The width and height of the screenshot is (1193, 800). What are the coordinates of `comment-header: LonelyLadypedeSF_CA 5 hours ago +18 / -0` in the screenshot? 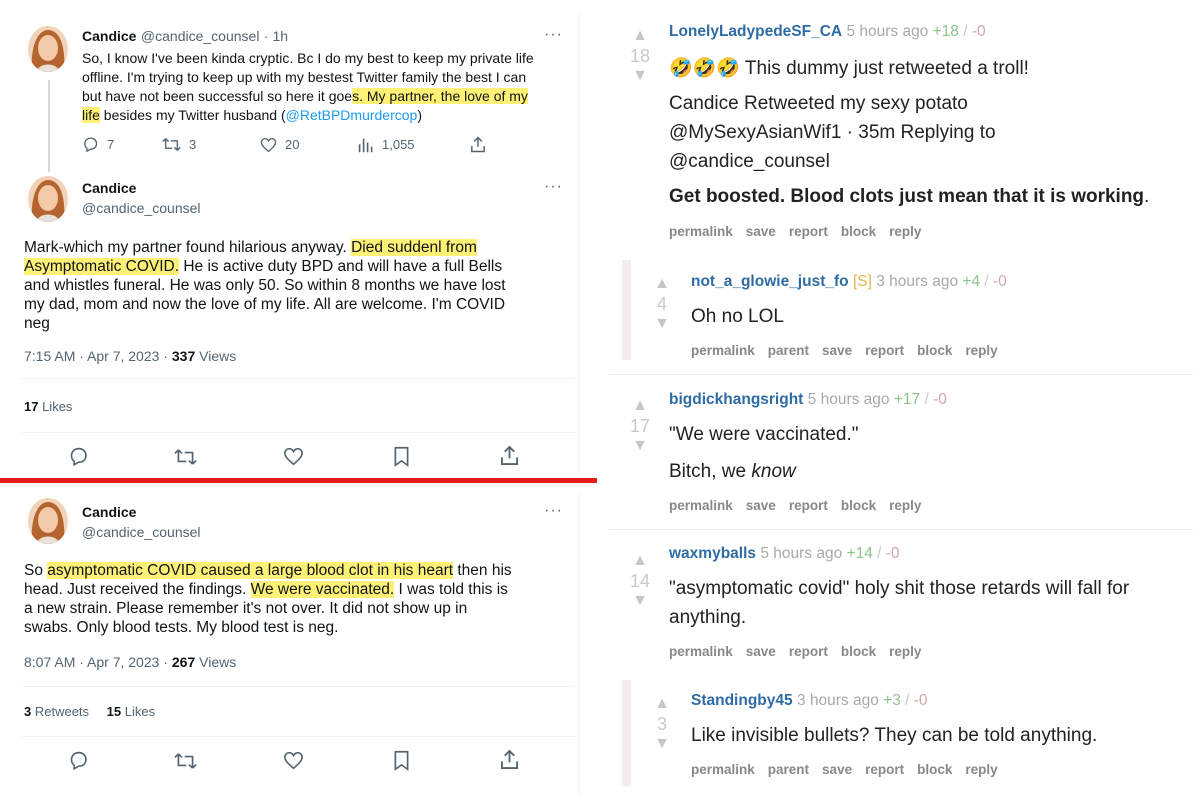 It's located at (827, 32).